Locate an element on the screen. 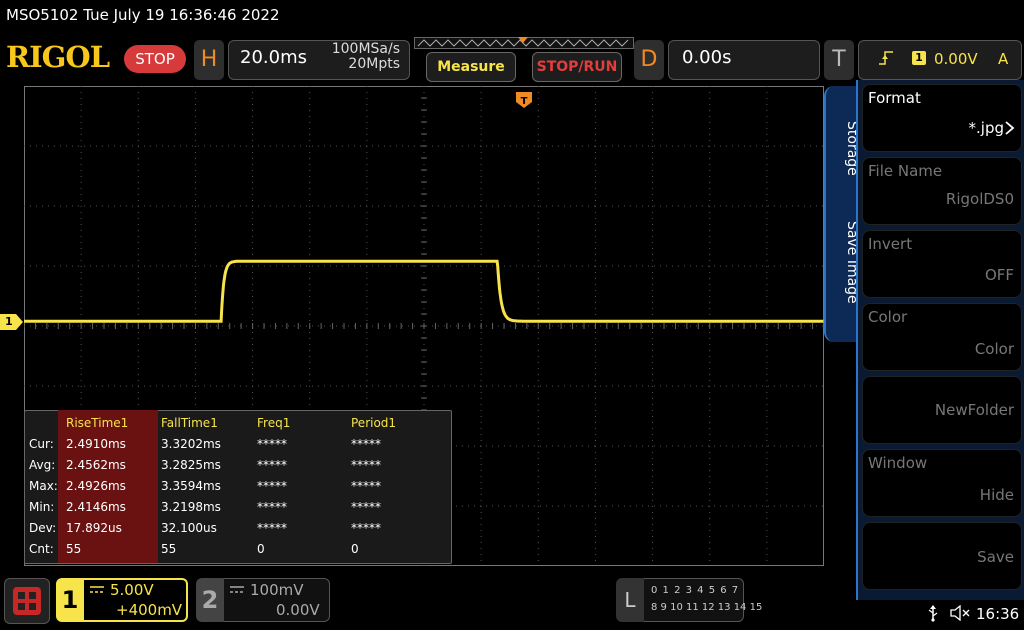  measurement-row-label: Min: is located at coordinates (42, 507).